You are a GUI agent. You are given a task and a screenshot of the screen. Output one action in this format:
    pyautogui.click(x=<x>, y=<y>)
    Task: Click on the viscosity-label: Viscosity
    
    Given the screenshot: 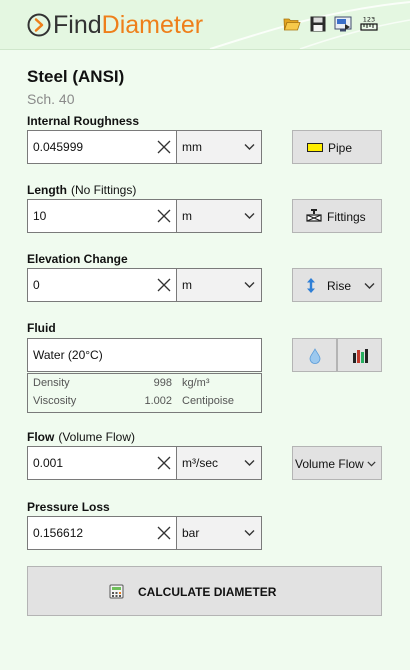 What is the action you would take?
    pyautogui.click(x=55, y=401)
    